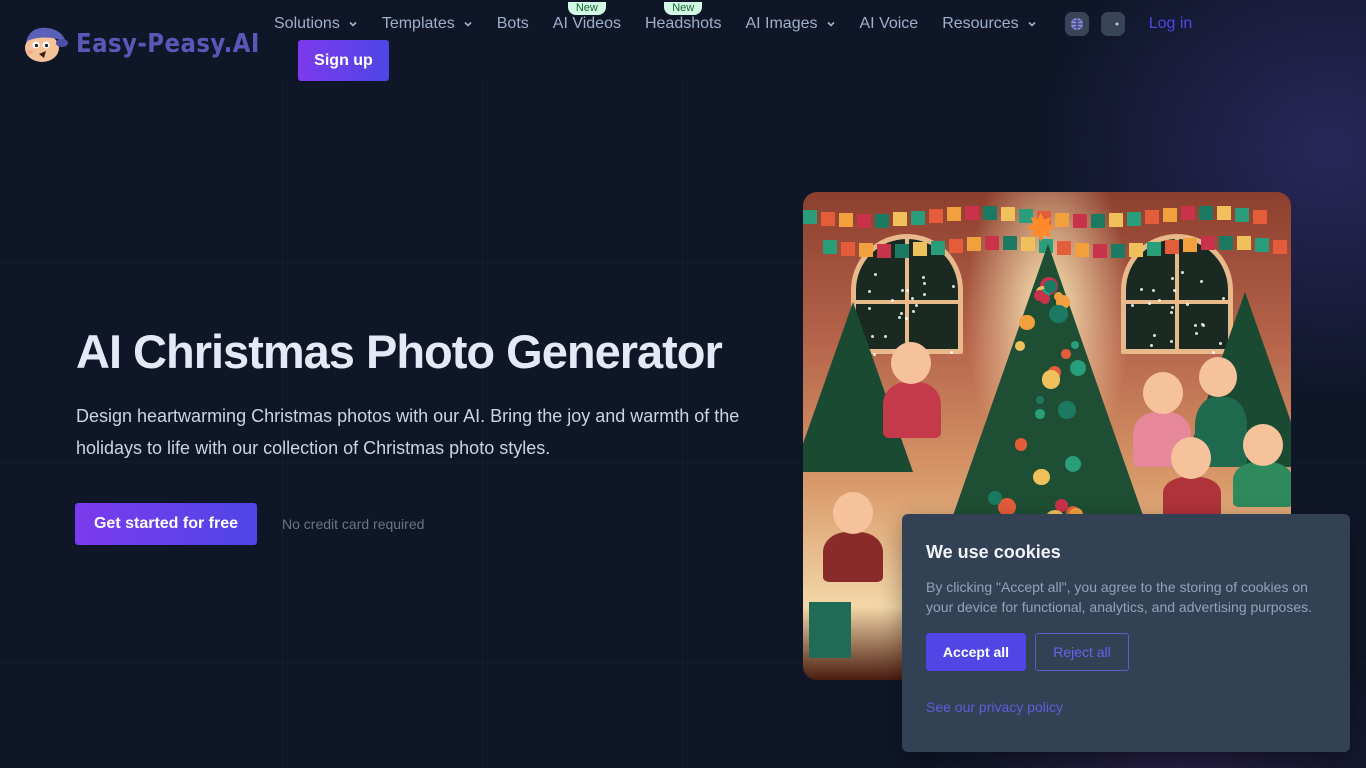  What do you see at coordinates (889, 24) in the screenshot?
I see `nav-item-ai-voice: AI Voice` at bounding box center [889, 24].